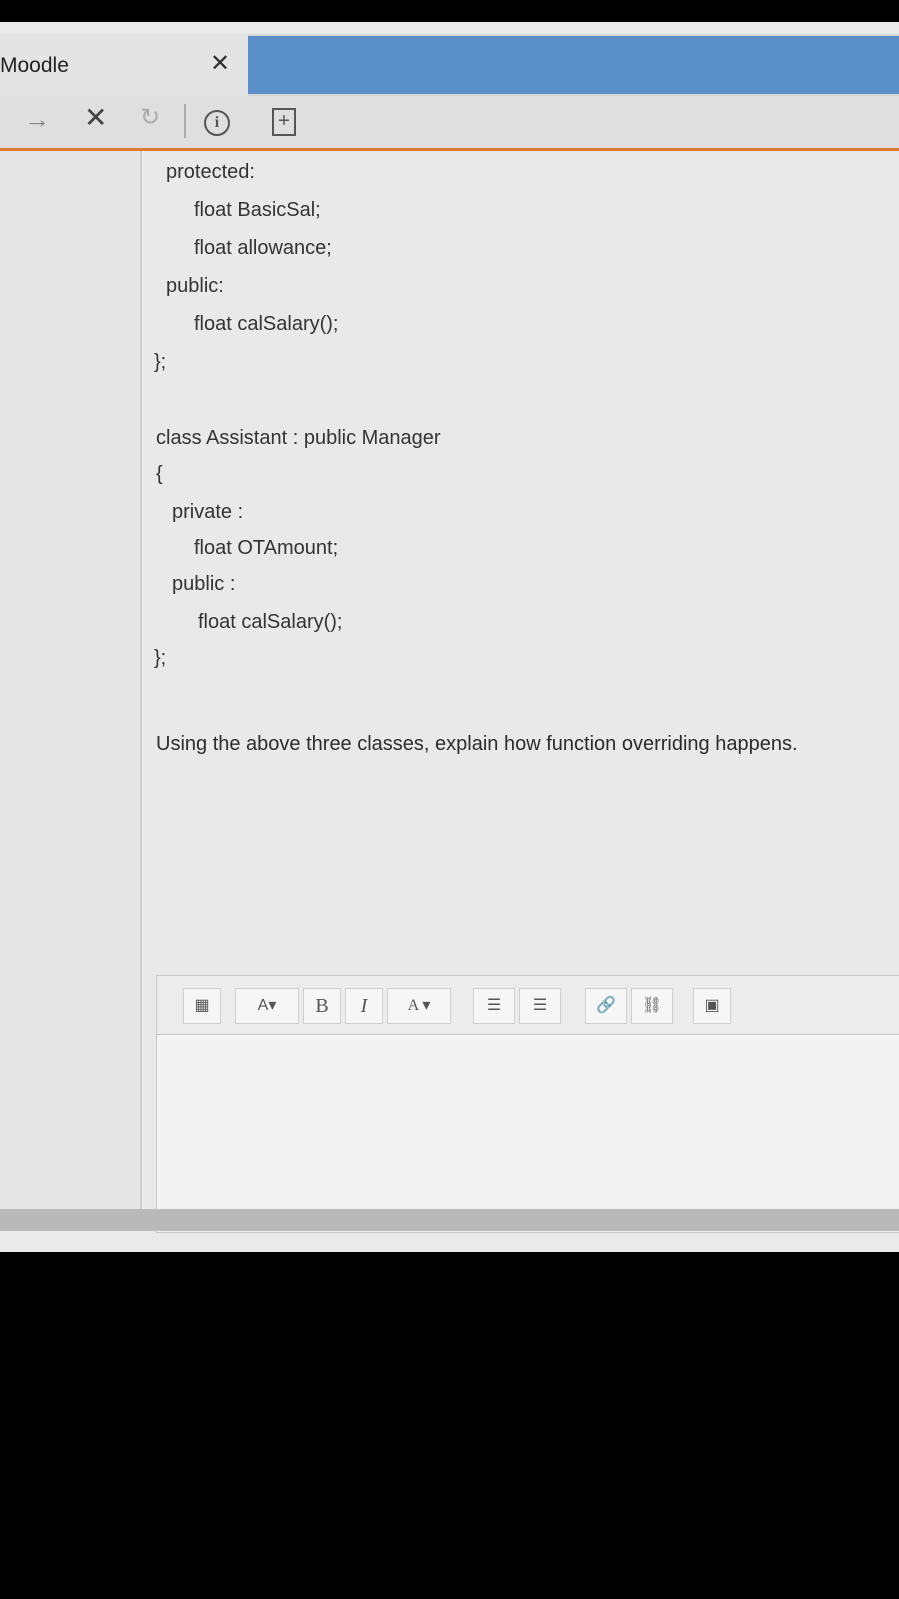 The height and width of the screenshot is (1599, 899). I want to click on browser-toolbar: → ✕ ↻ i +, so click(449, 123).